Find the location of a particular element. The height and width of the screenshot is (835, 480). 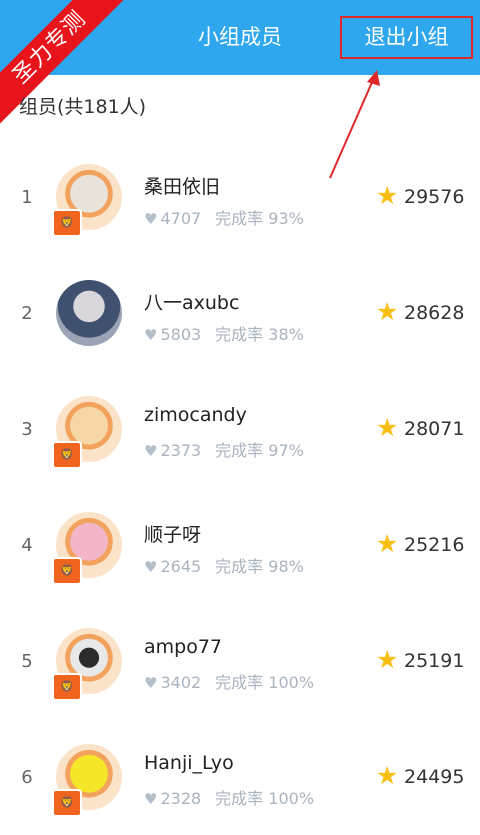

member-row: 3 🦁 zimocandy ♥ 2373 完成率 97% ★ 28071 is located at coordinates (240, 429).